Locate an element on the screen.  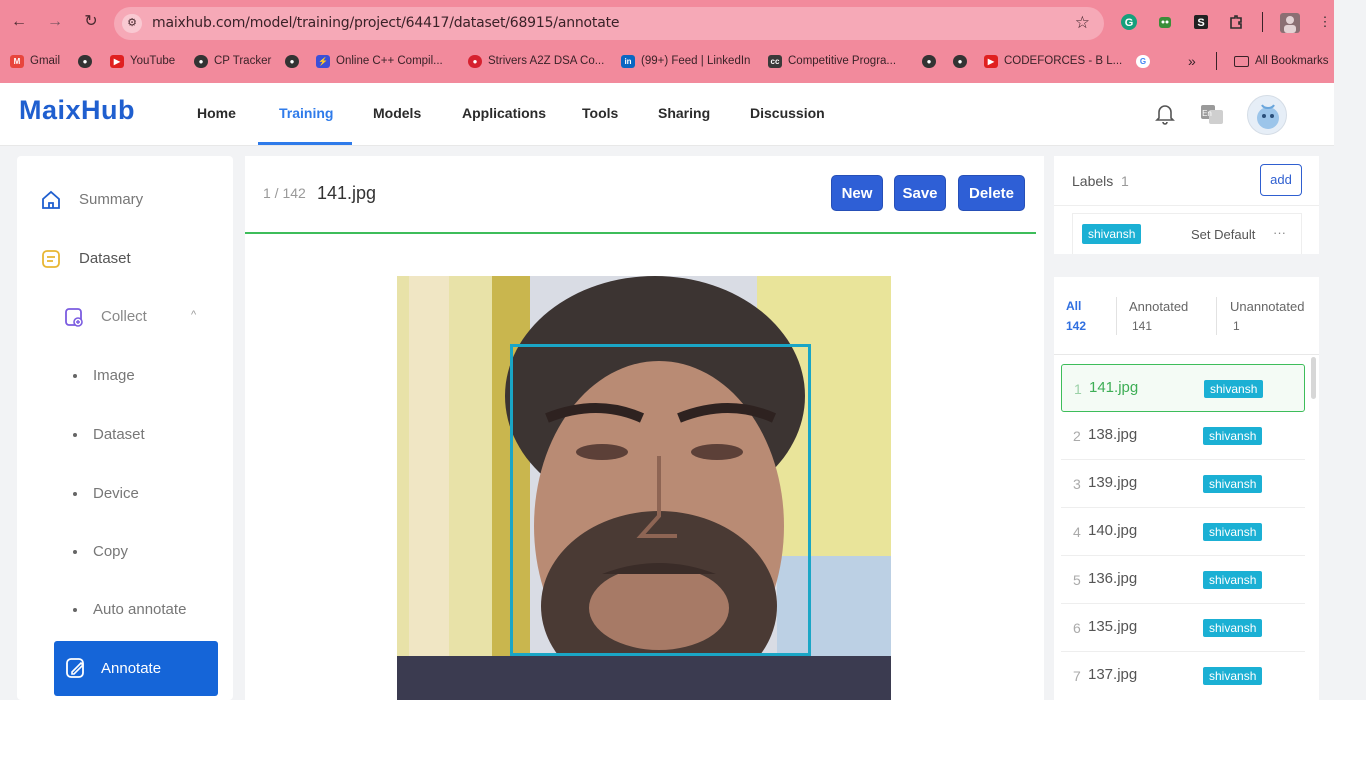
bookmark-youtube: ▶ YouTube is located at coordinates (142, 61).